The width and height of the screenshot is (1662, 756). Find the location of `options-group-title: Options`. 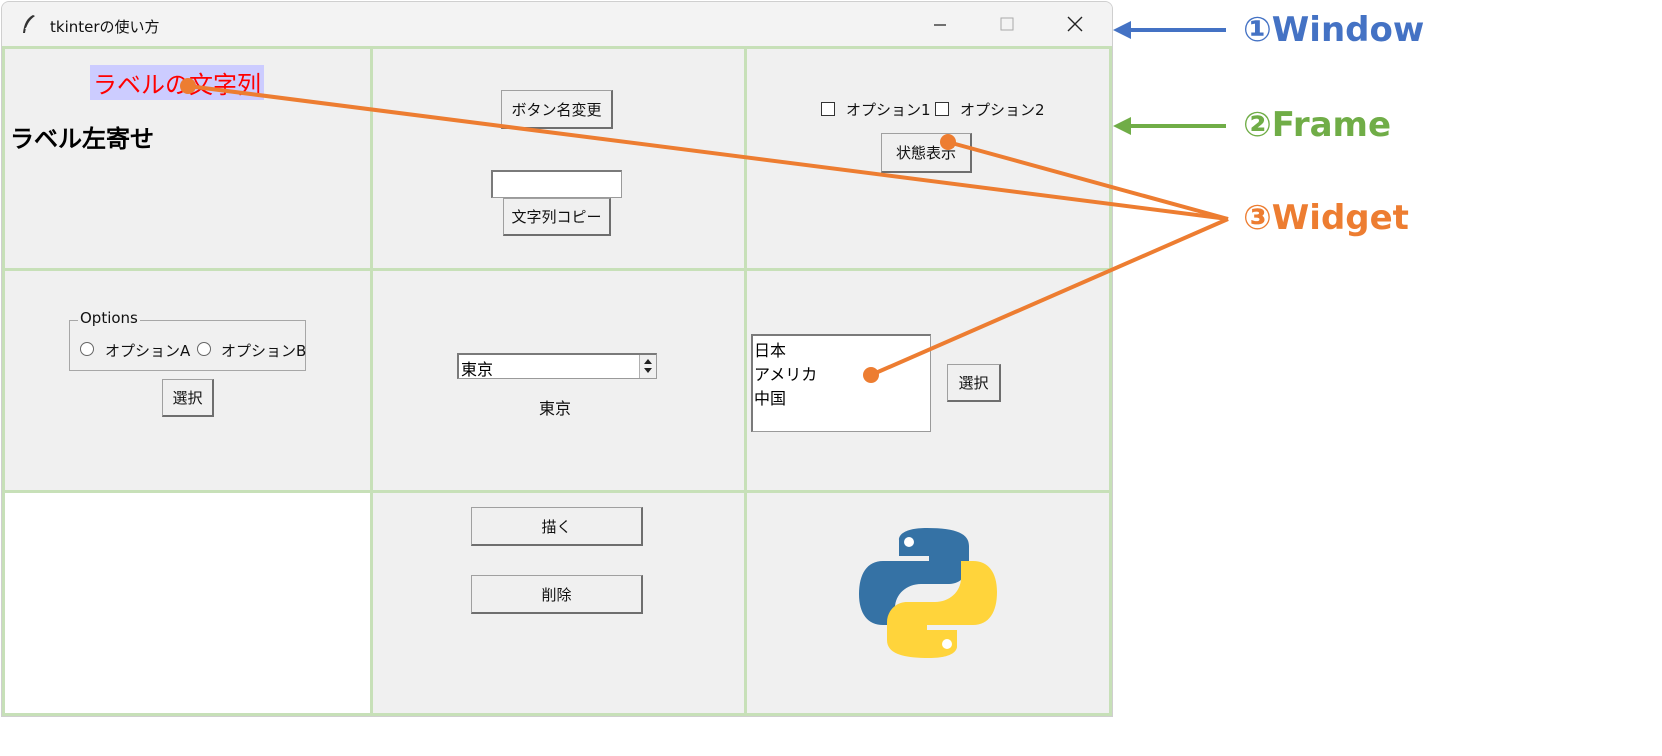

options-group-title: Options is located at coordinates (109, 318).